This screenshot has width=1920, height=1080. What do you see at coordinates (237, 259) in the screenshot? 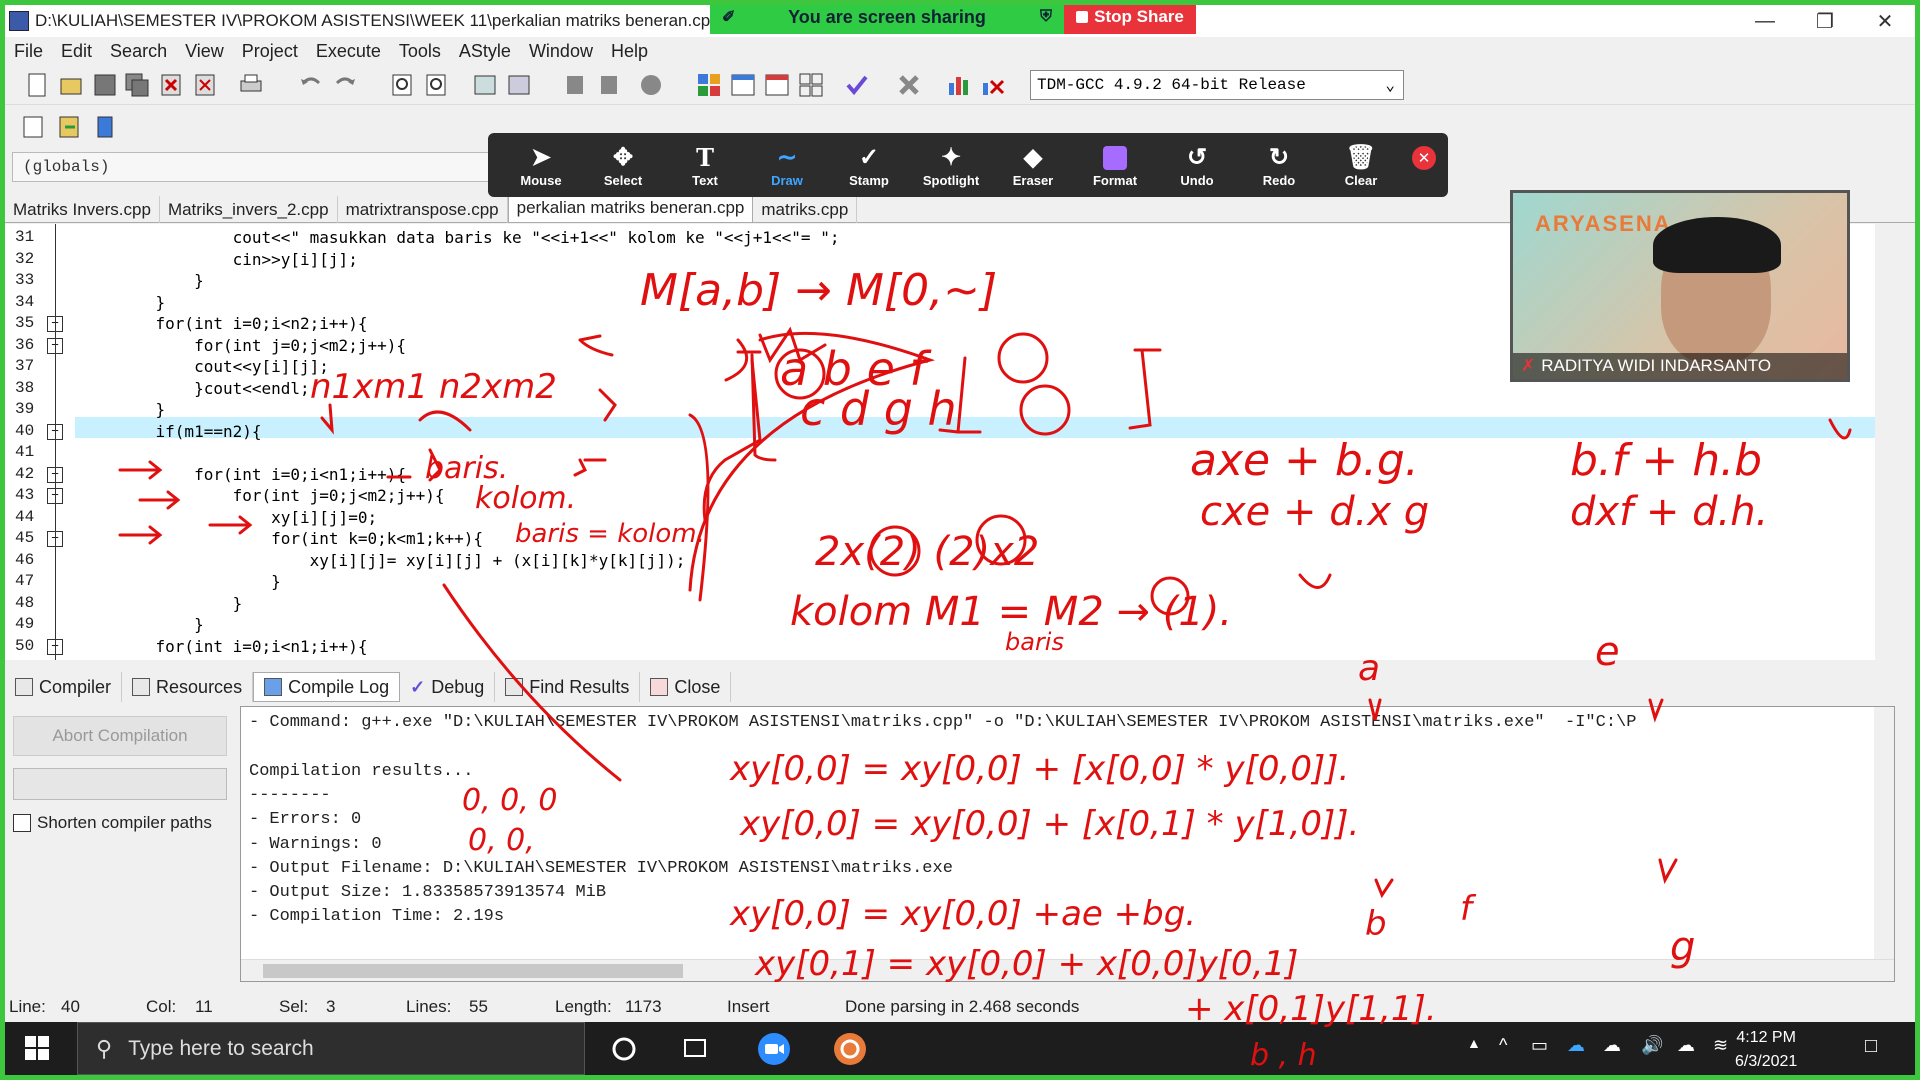
I see `code-line: cin>>y[i][j];` at bounding box center [237, 259].